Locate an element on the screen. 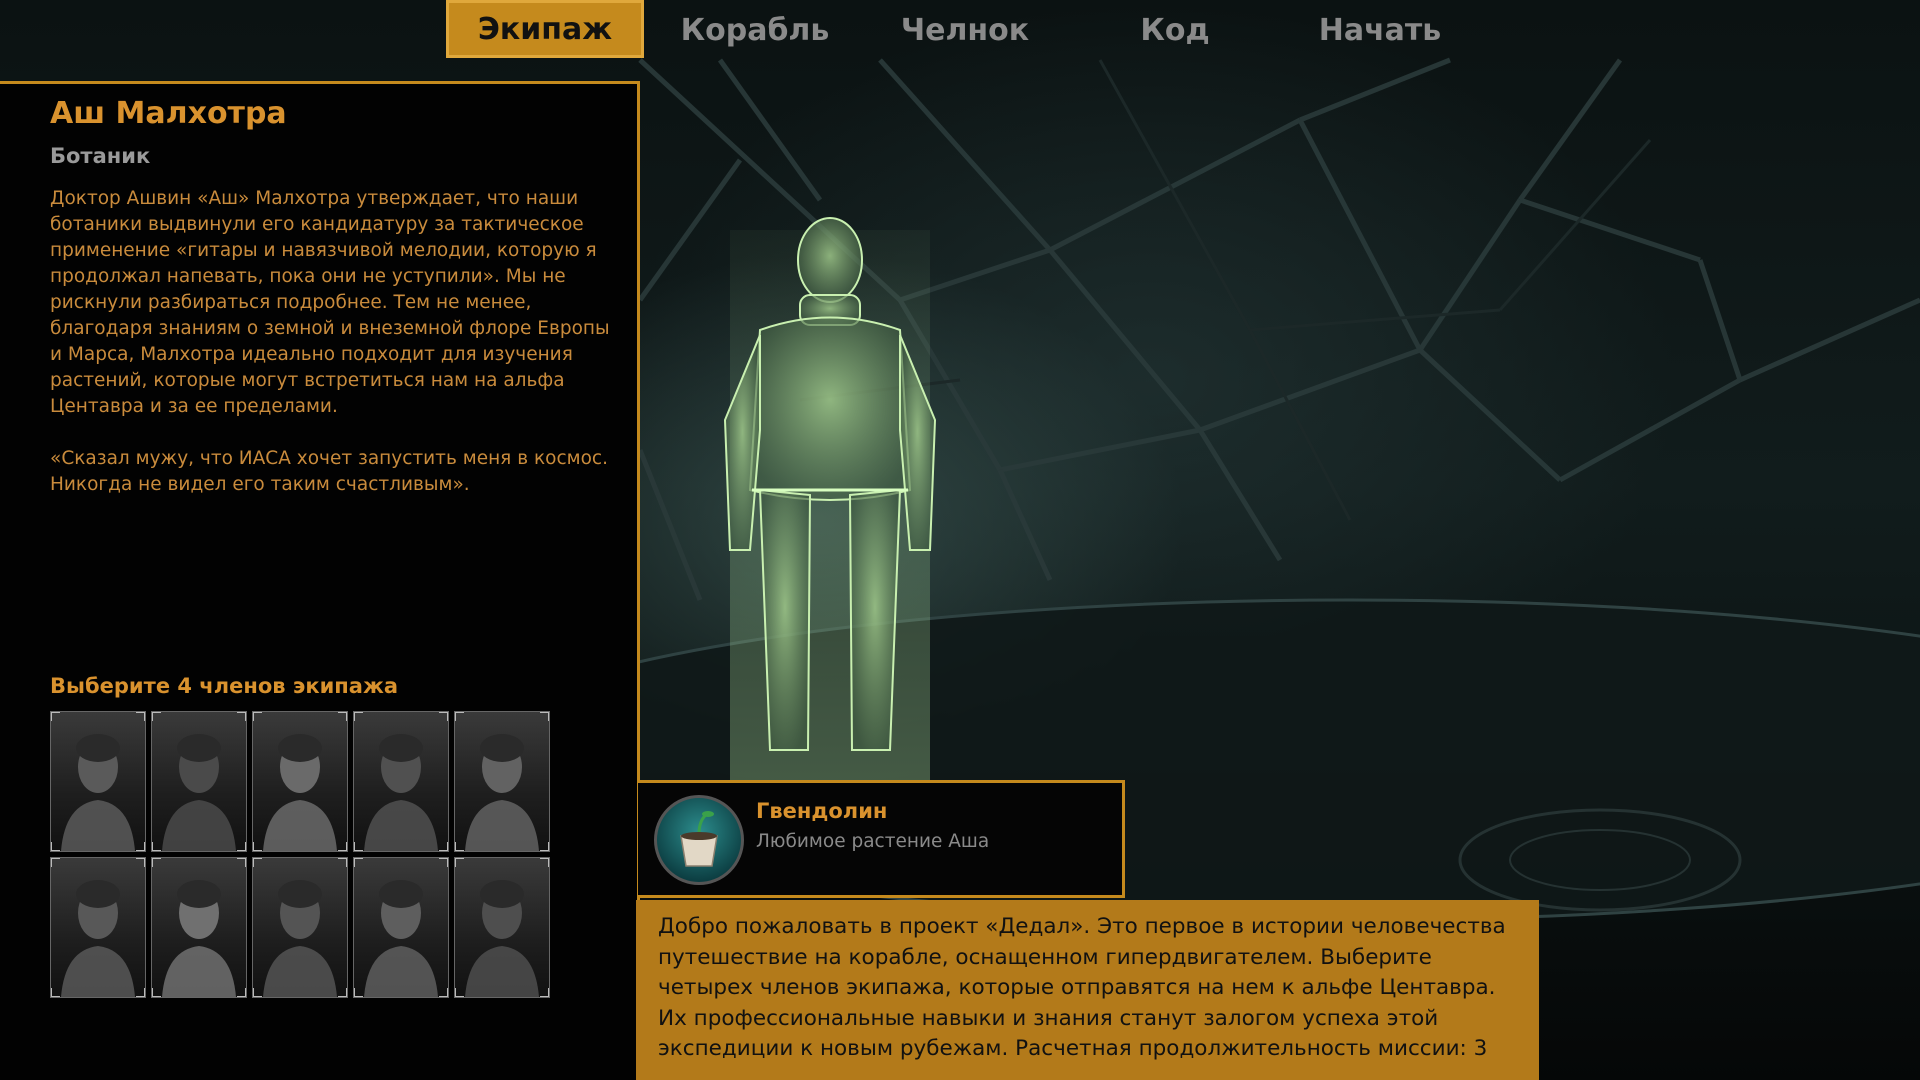 The height and width of the screenshot is (1080, 1920). top-tab-bar: Экипаж Корабль Челнок Код Начать is located at coordinates (960, 30).